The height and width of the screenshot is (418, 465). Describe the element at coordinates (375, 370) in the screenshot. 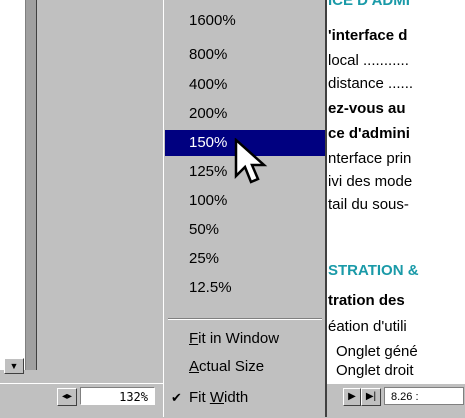

I see `doc-line: Onglet droit` at that location.